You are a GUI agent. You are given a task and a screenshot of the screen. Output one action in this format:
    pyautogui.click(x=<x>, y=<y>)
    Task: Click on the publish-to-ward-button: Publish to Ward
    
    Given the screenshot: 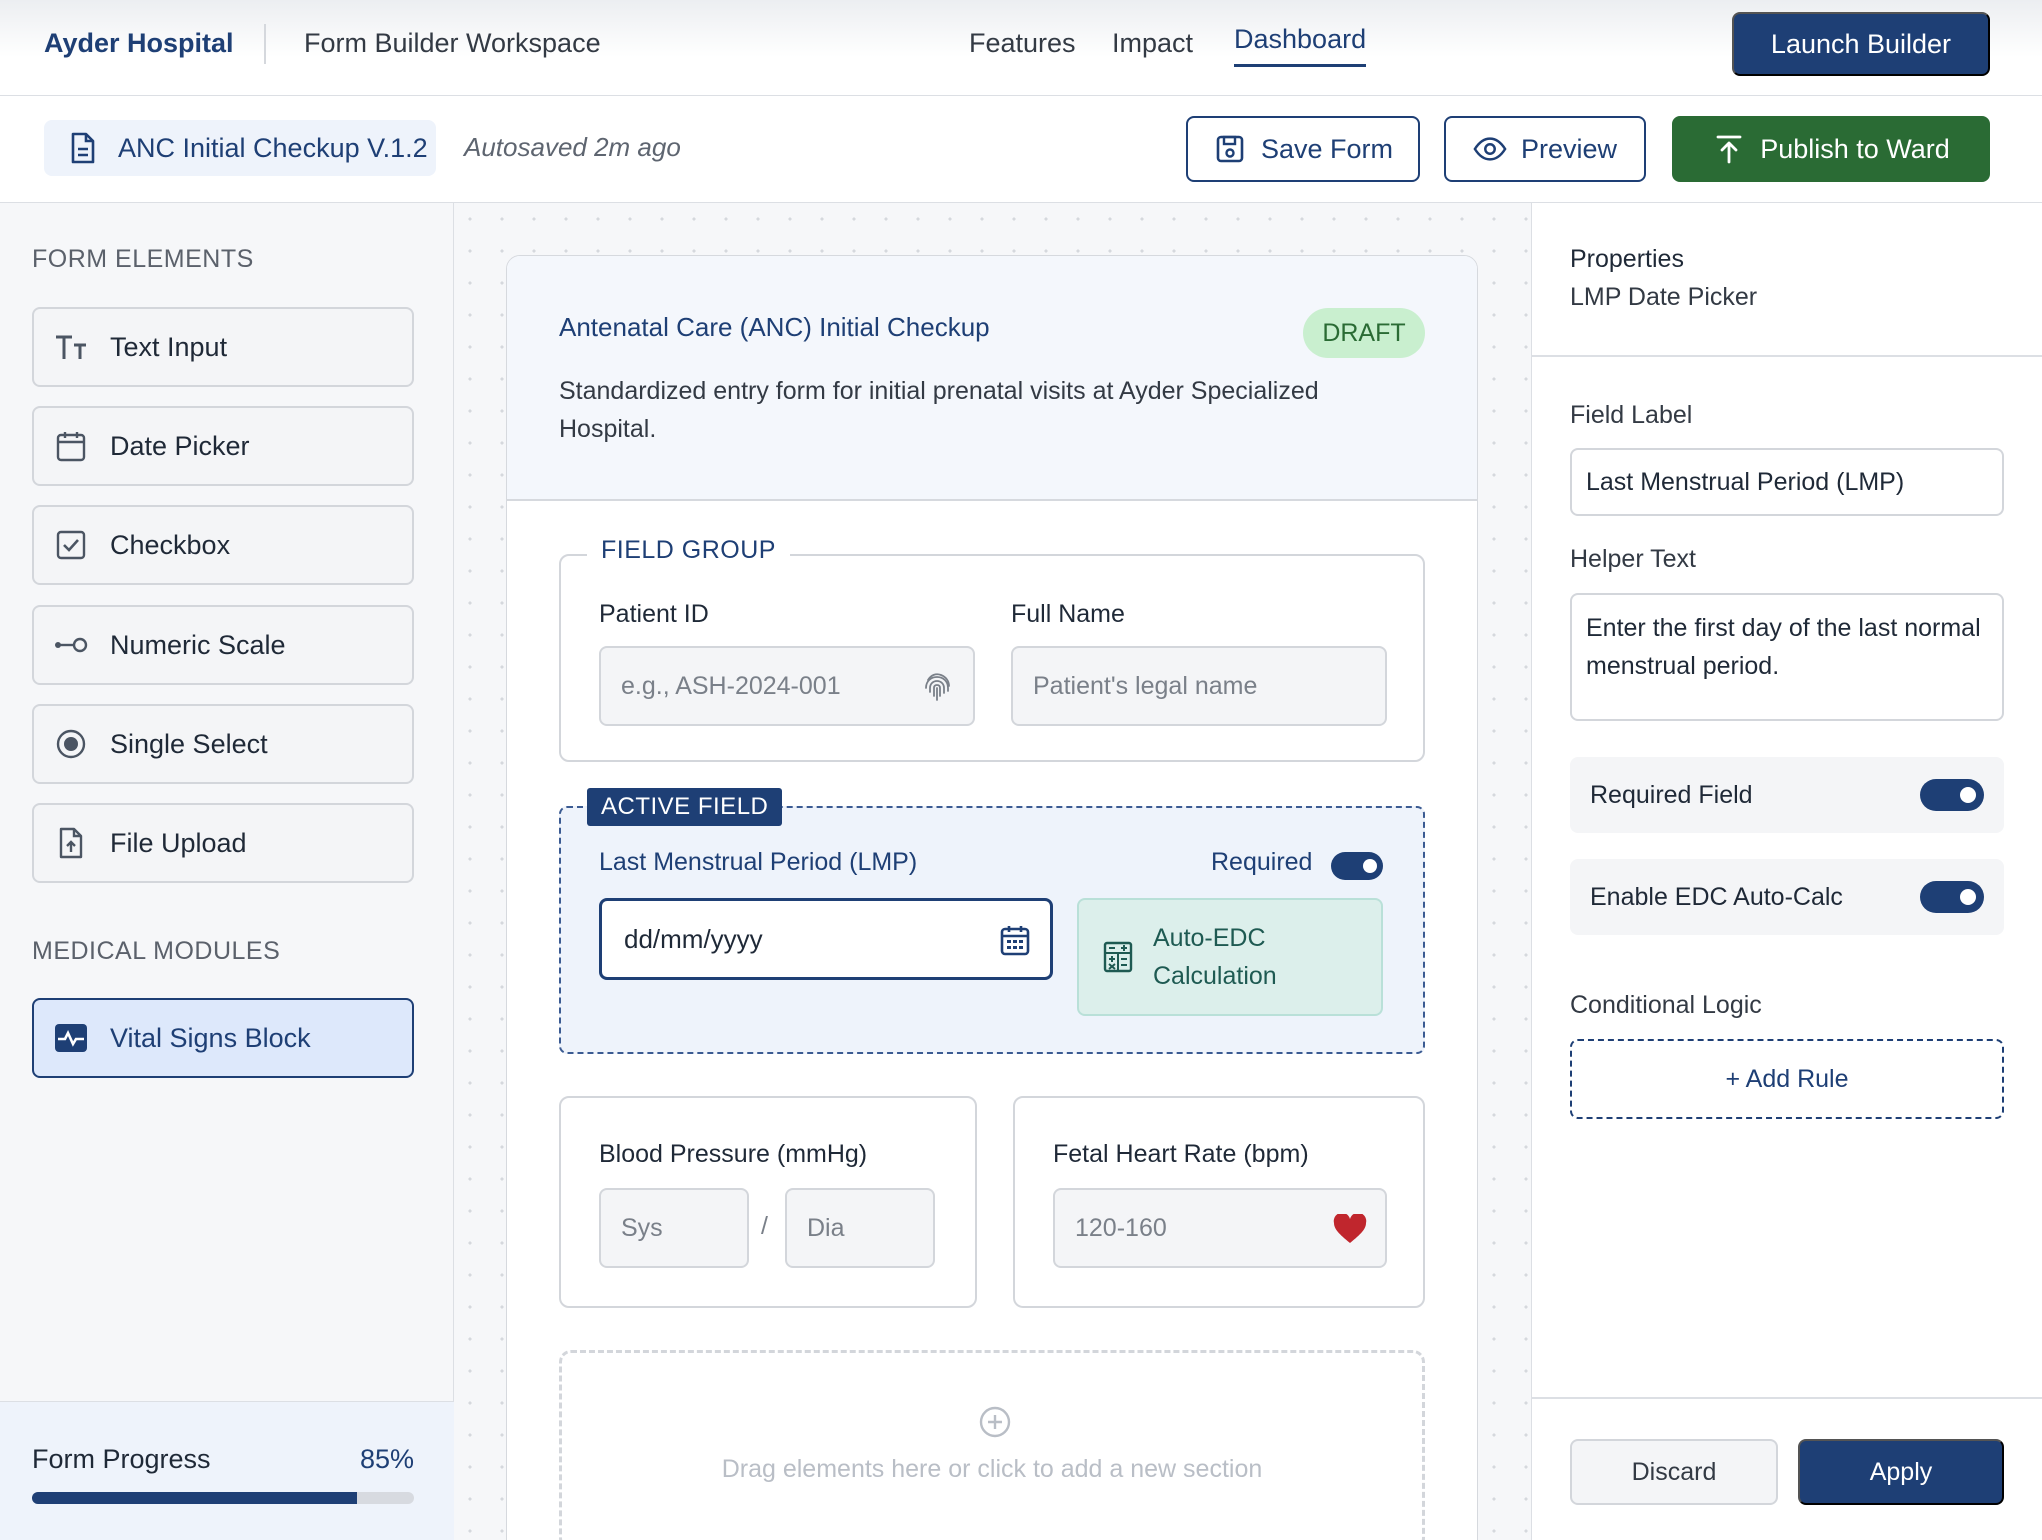 What is the action you would take?
    pyautogui.click(x=1831, y=149)
    